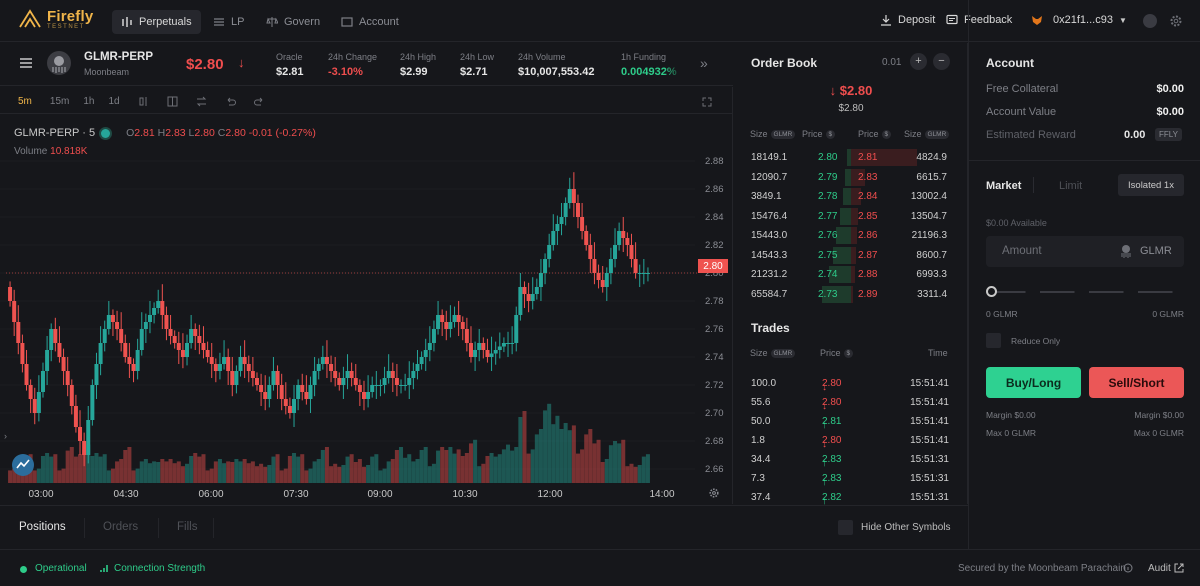 Image resolution: width=1200 pixels, height=586 pixels. What do you see at coordinates (993, 340) in the screenshot?
I see `reduce-only-checkbox` at bounding box center [993, 340].